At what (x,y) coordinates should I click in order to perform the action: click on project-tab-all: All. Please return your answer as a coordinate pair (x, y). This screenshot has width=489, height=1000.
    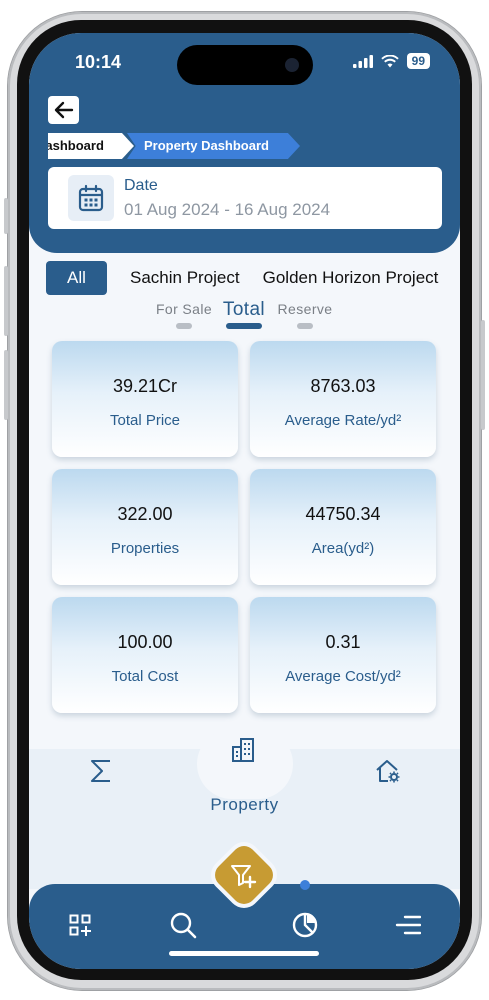
    Looking at the image, I should click on (76, 278).